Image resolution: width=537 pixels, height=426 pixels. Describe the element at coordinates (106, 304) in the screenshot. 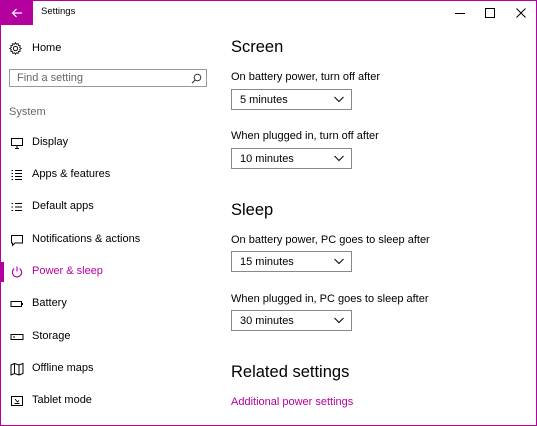

I see `sidebar-item-battery: Battery` at that location.